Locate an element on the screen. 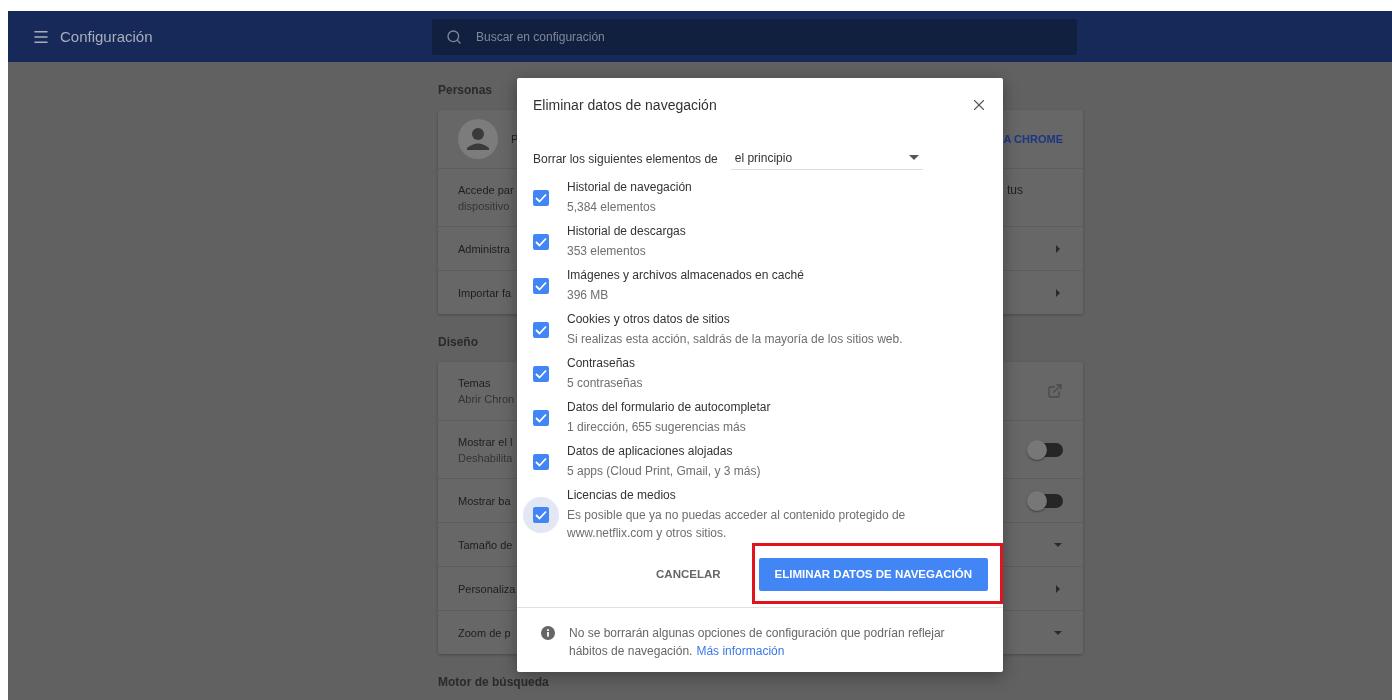 The image size is (1392, 700). item-detail: 5,384 elementos is located at coordinates (612, 207).